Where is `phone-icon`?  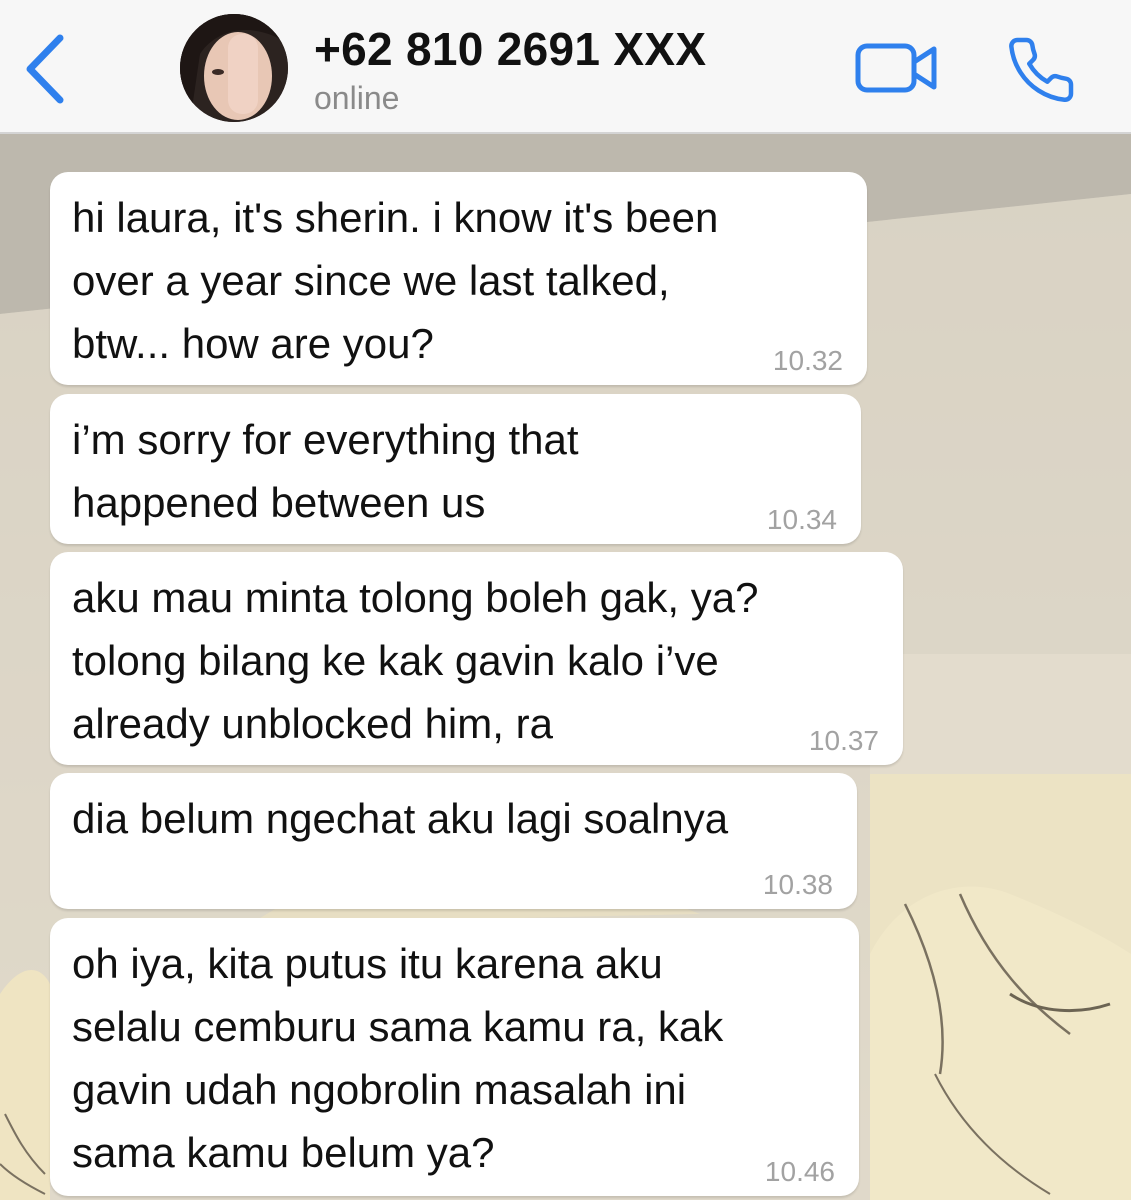
phone-icon is located at coordinates (1041, 70).